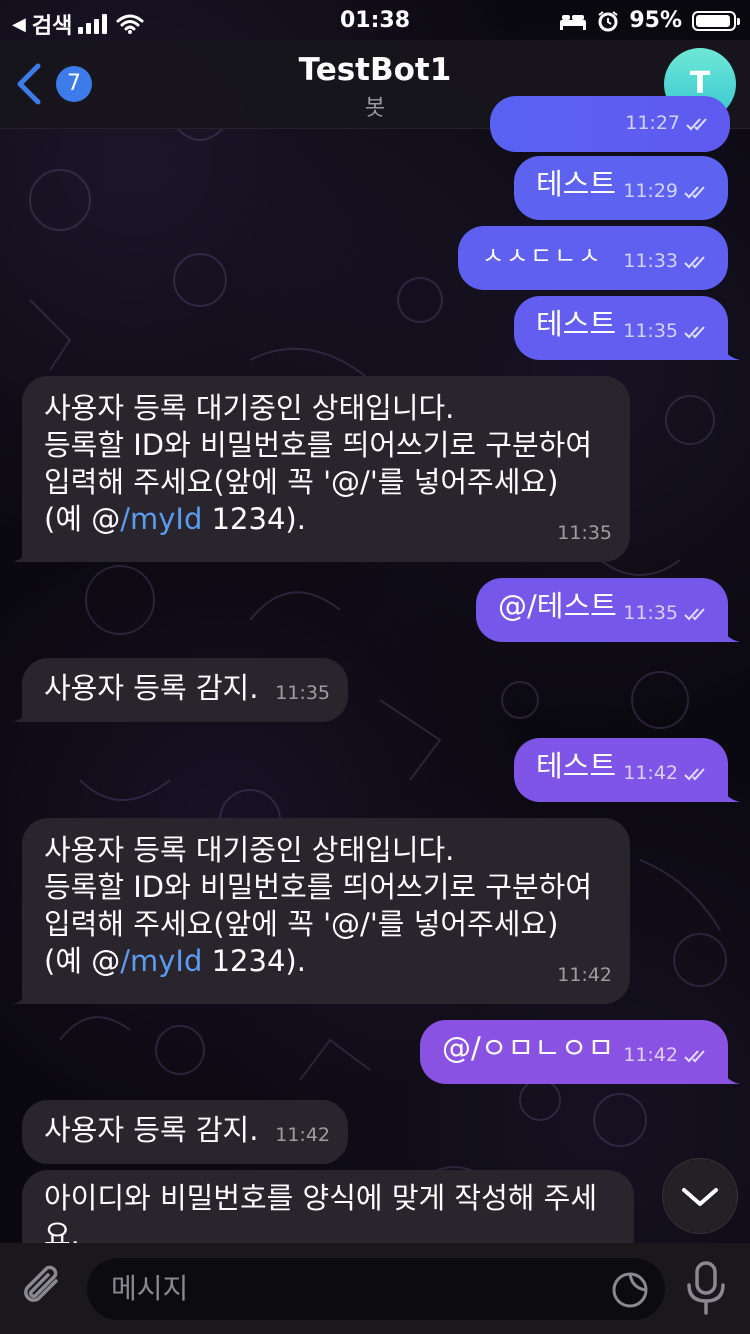  Describe the element at coordinates (650, 261) in the screenshot. I see `message-time: 11:33` at that location.